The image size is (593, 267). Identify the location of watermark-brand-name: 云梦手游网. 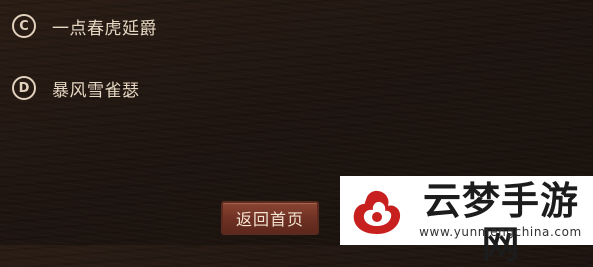
(500, 223).